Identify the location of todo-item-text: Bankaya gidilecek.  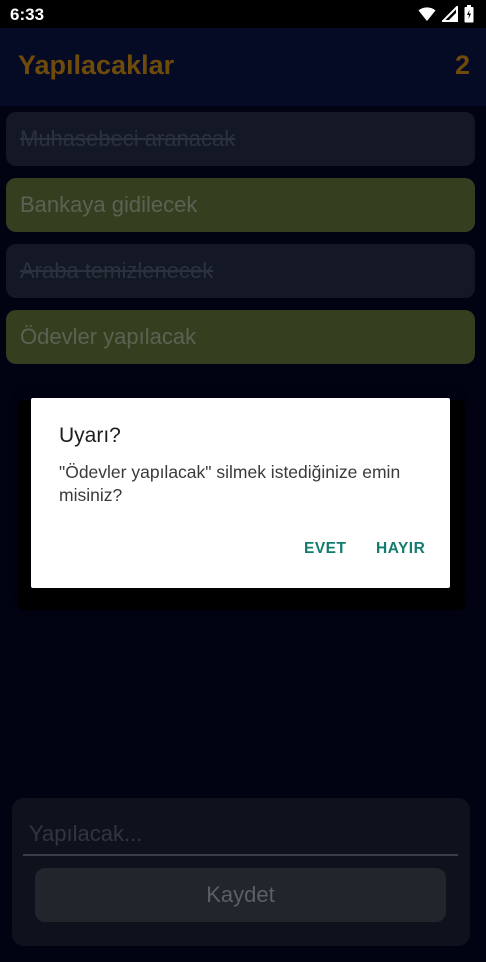
(109, 204).